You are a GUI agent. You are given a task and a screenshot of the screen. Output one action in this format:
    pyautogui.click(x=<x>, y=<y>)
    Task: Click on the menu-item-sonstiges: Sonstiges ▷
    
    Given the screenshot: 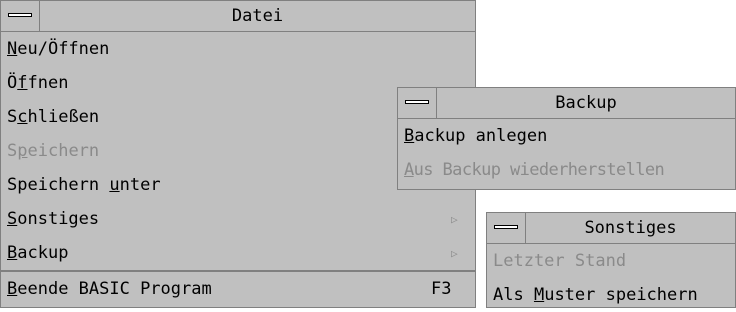 What is the action you would take?
    pyautogui.click(x=238, y=219)
    